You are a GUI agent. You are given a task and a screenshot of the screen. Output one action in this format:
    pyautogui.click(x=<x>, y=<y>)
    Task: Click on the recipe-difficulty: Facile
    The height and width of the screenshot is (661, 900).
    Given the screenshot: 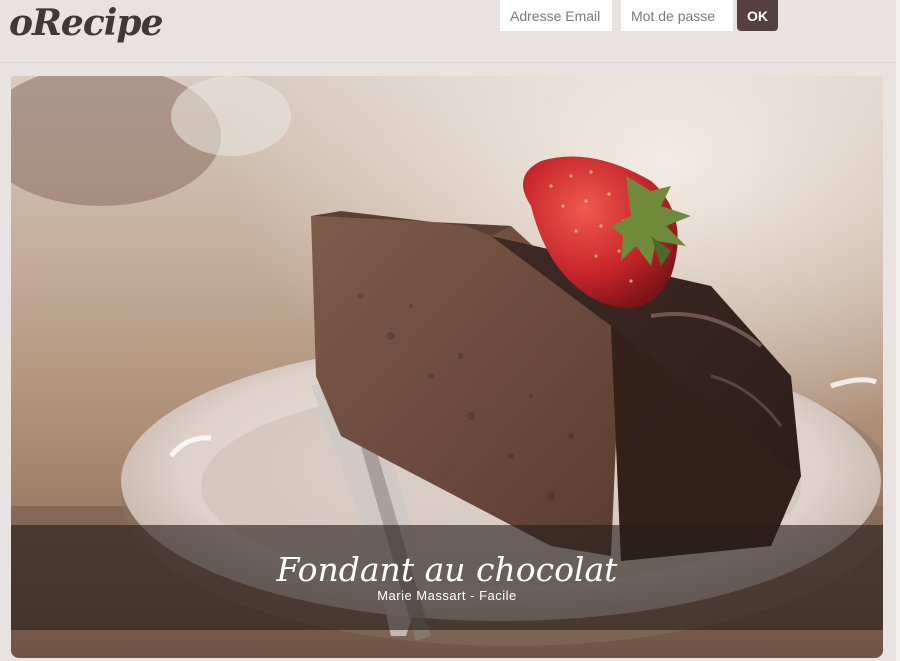 What is the action you would take?
    pyautogui.click(x=498, y=595)
    